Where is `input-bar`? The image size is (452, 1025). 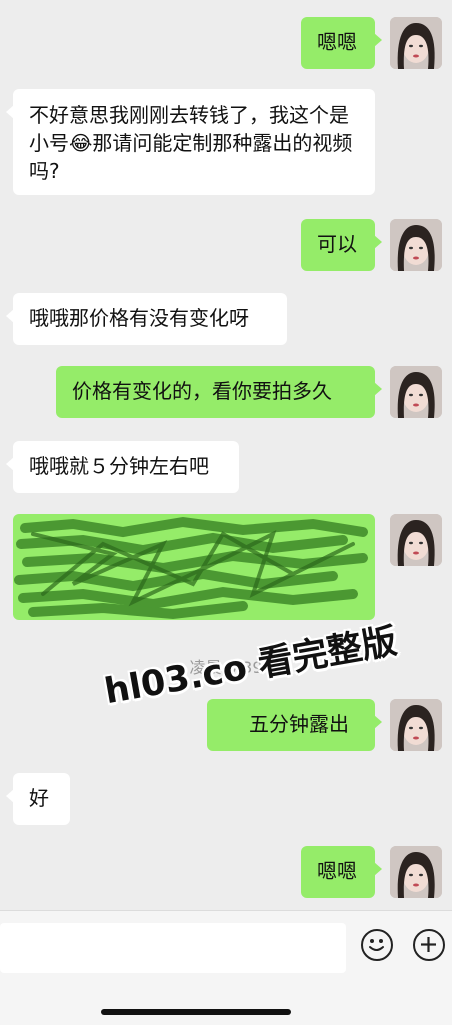
input-bar is located at coordinates (226, 967).